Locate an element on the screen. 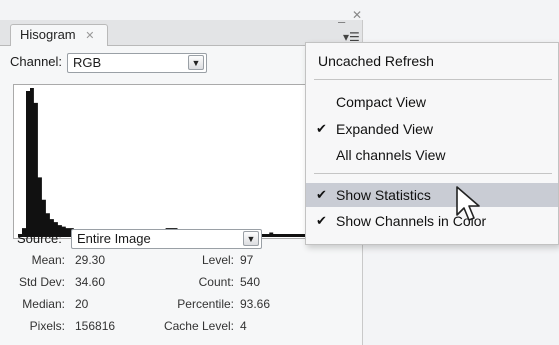 This screenshot has width=559, height=345. stat-level-value: 97 is located at coordinates (247, 260).